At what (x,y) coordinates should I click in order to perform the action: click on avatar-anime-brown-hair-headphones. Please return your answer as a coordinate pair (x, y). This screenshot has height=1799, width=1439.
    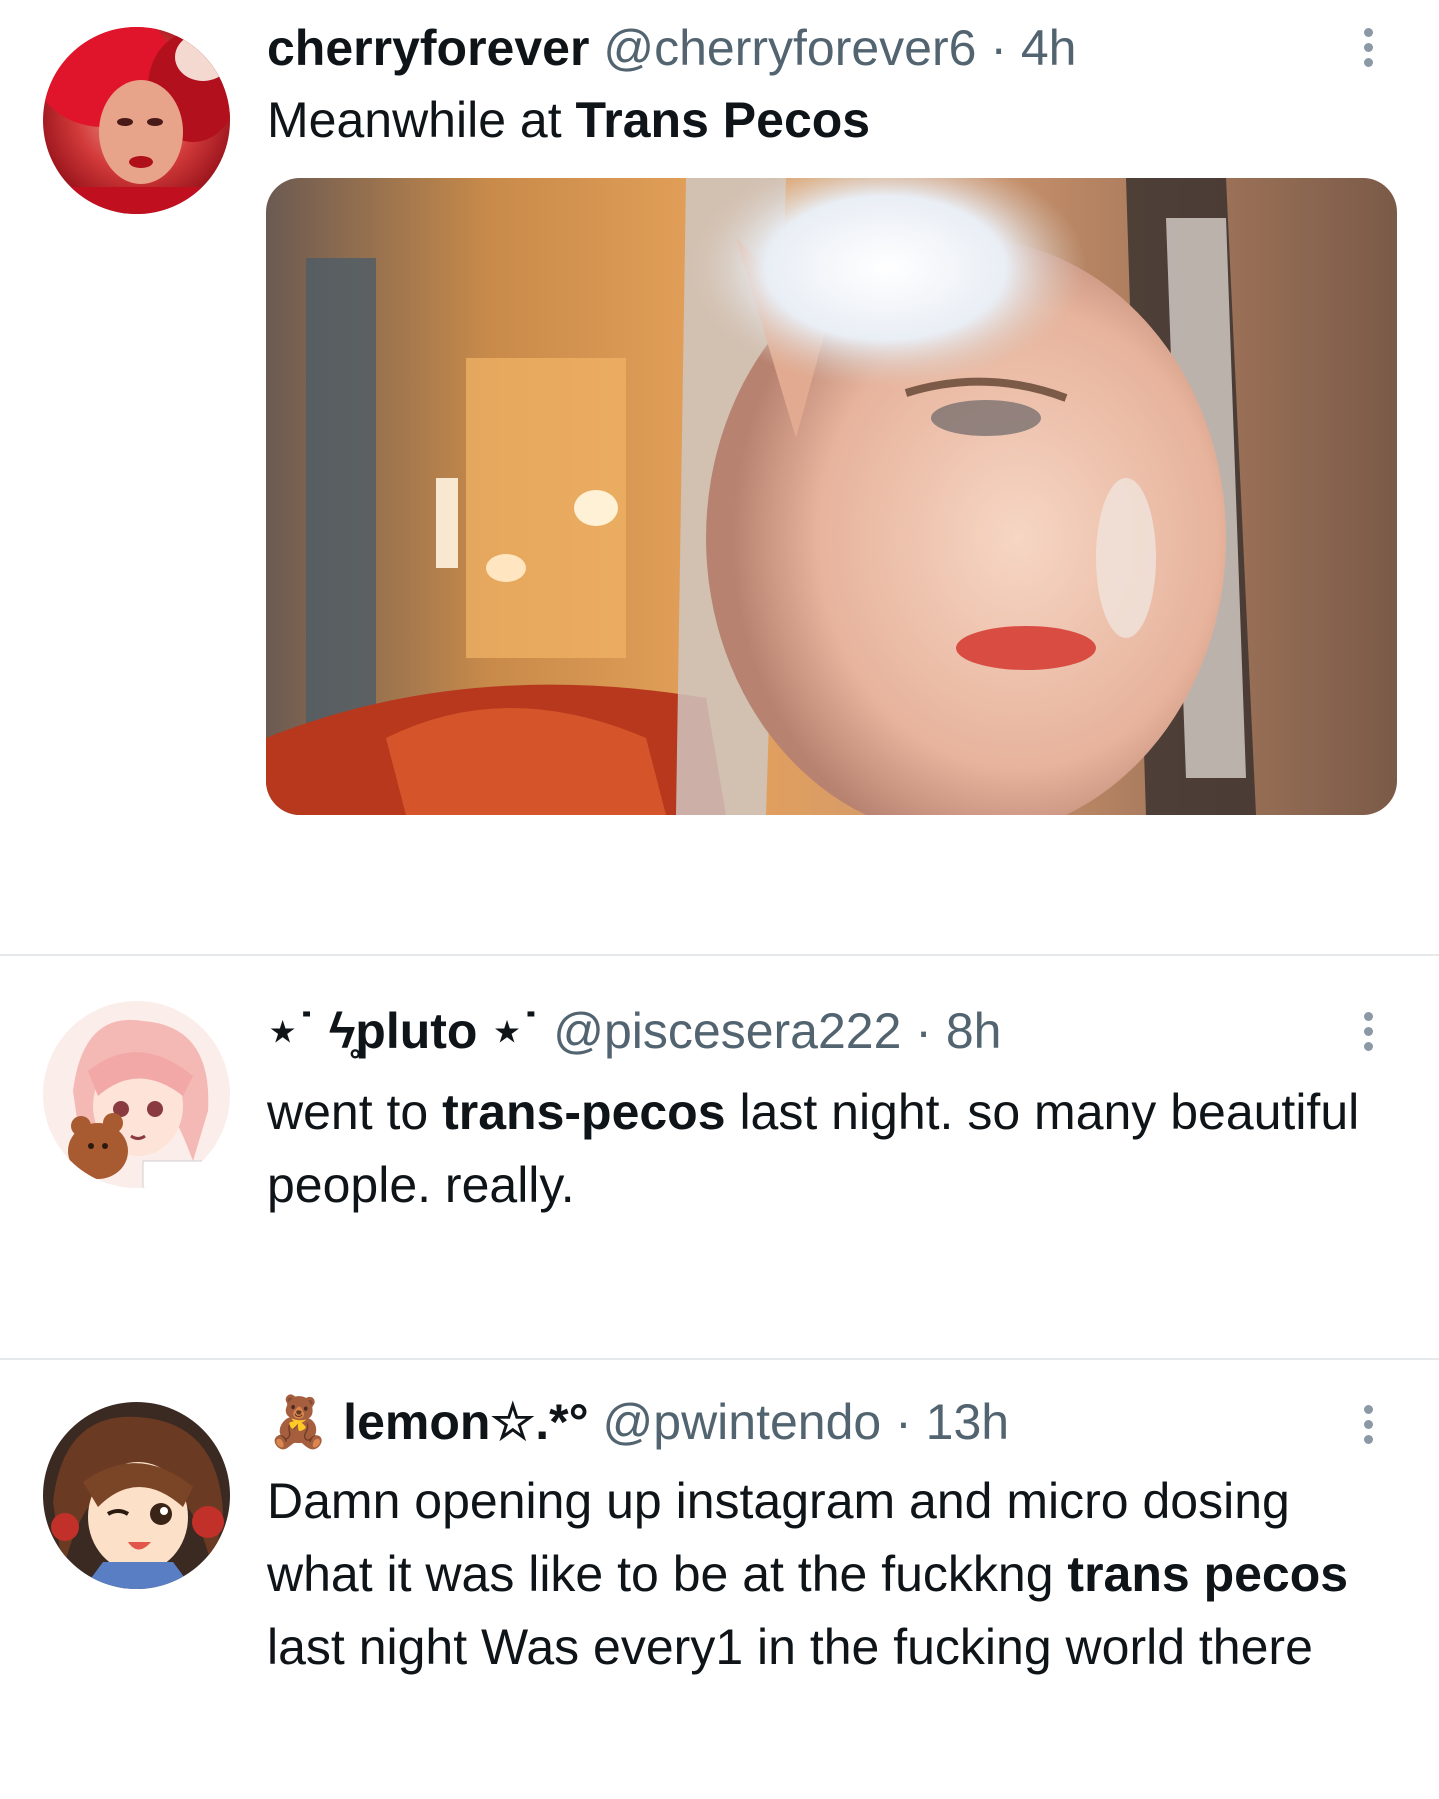
    Looking at the image, I should click on (136, 1495).